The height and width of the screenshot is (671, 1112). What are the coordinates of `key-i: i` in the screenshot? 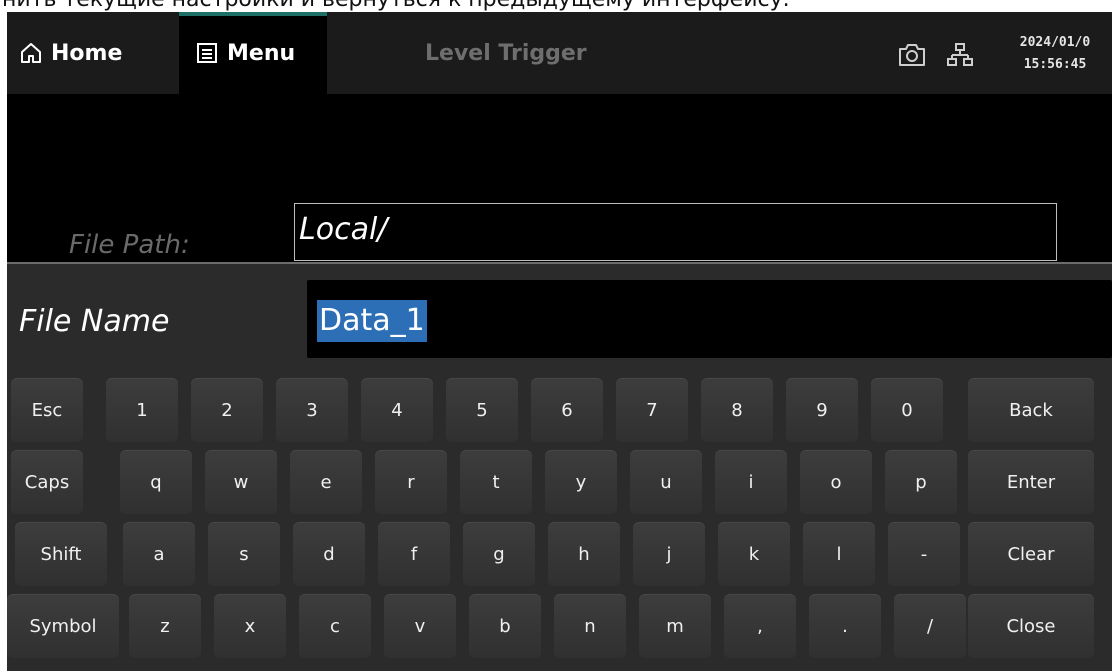 It's located at (751, 482).